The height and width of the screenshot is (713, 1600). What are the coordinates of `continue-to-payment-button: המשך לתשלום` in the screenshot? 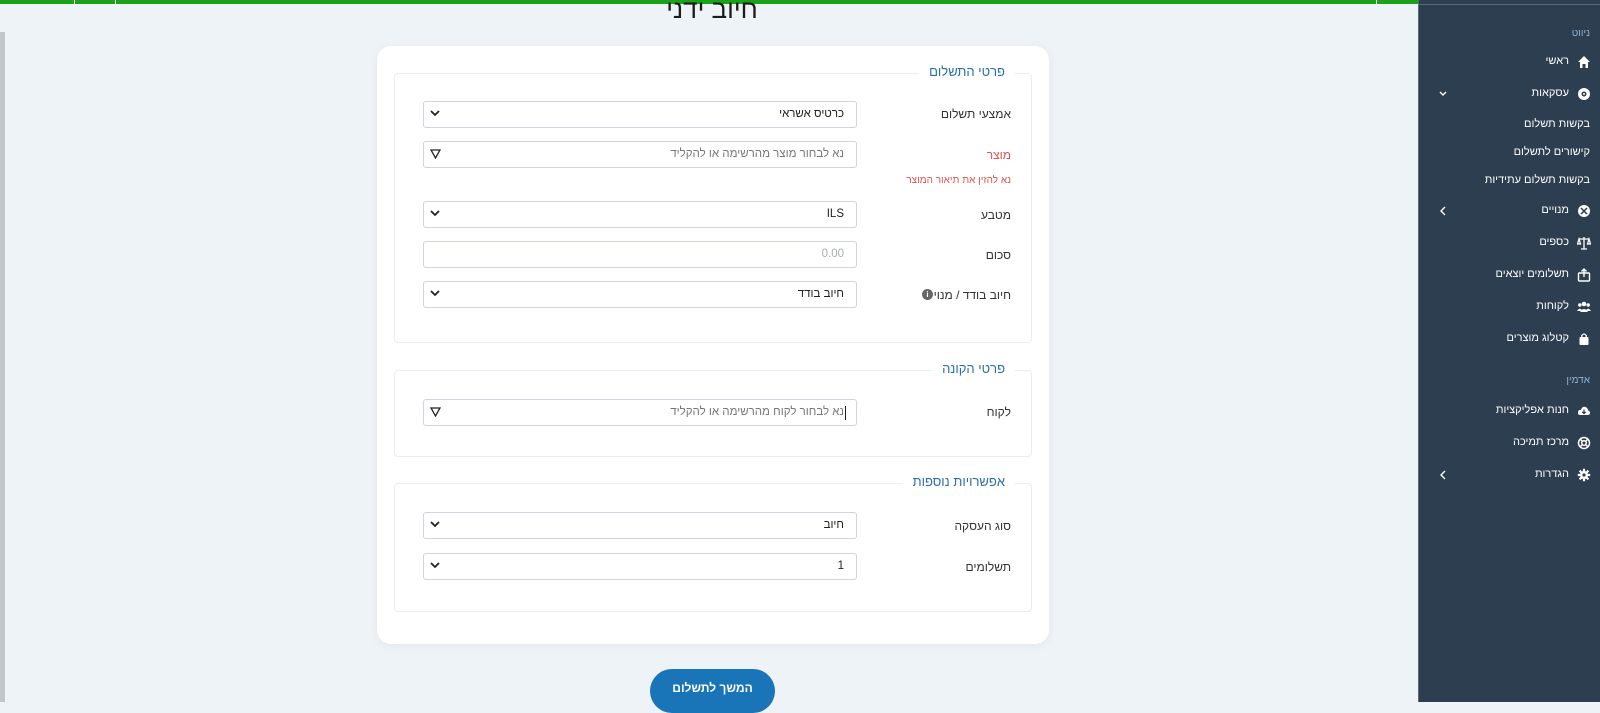 It's located at (712, 691).